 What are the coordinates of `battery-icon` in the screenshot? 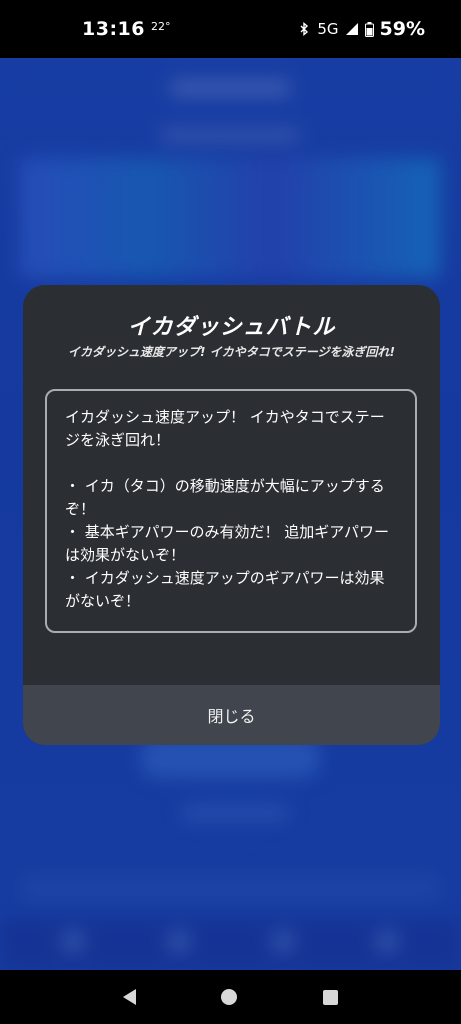 It's located at (369, 29).